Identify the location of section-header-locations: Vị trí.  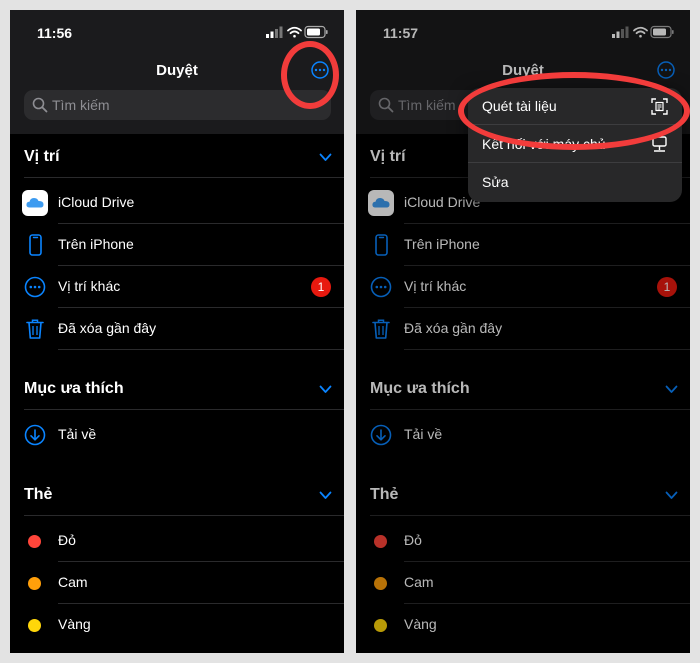
(177, 158).